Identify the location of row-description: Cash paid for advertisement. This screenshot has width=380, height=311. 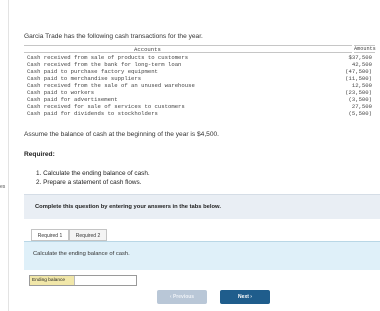
(72, 99).